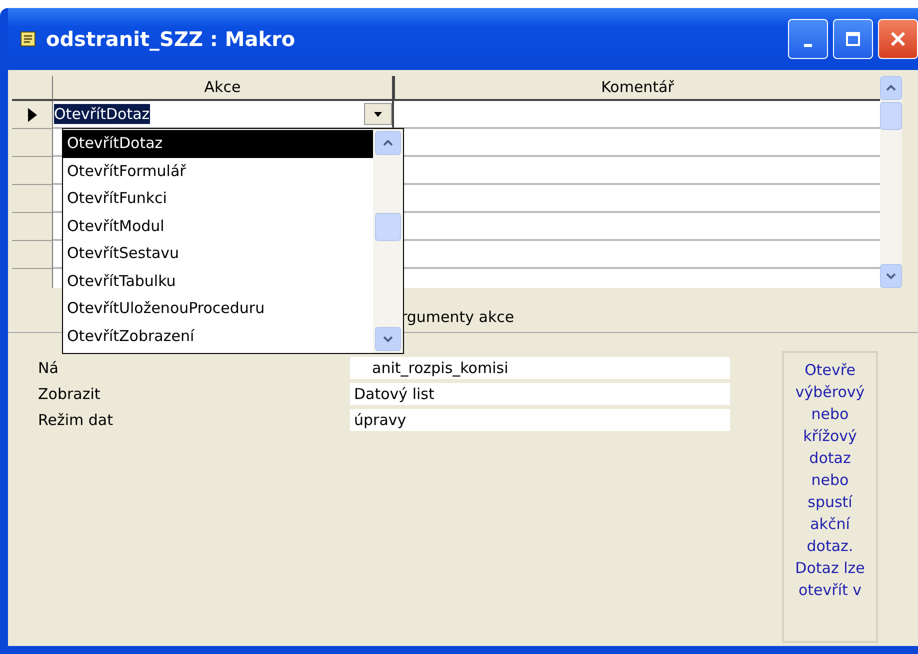 The height and width of the screenshot is (654, 918). What do you see at coordinates (218, 144) in the screenshot?
I see `dropdown-item: OtevřítDotaz` at bounding box center [218, 144].